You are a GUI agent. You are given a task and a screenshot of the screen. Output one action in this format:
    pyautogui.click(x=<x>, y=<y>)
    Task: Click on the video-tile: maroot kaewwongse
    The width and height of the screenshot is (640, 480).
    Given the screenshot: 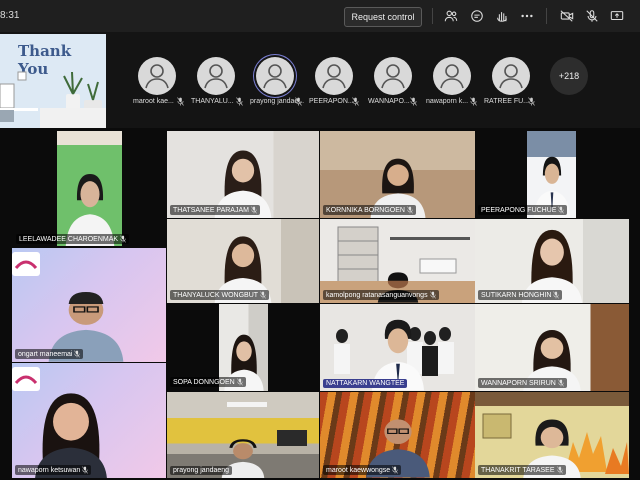 What is the action you would take?
    pyautogui.click(x=397, y=435)
    